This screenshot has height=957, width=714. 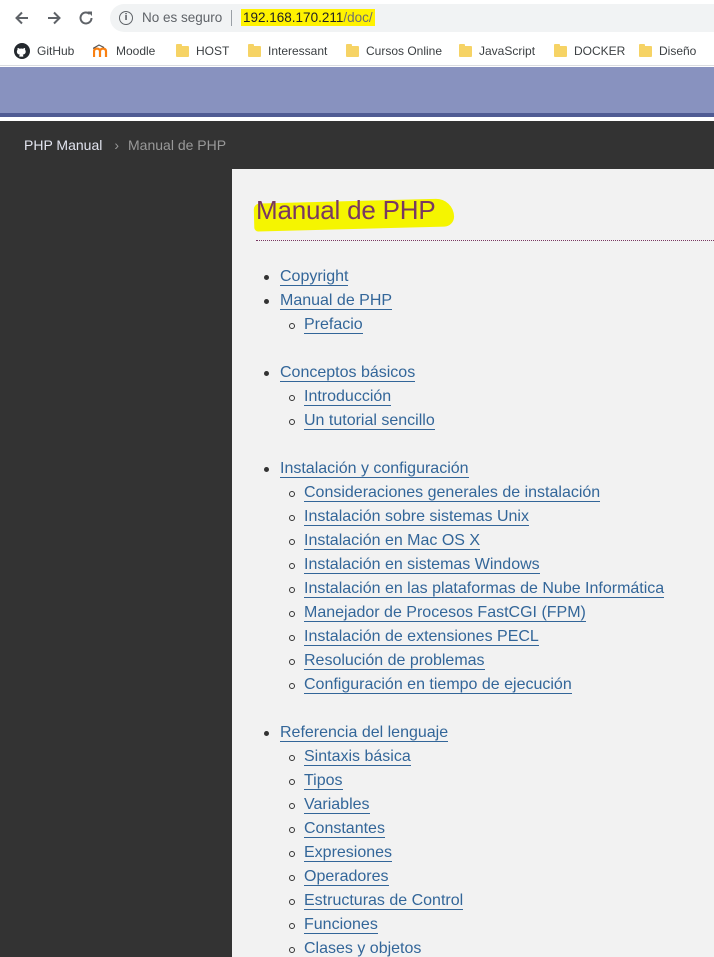 I want to click on browser-toolbar: i No es seguro 192.168.170.211/doc/, so click(x=357, y=18).